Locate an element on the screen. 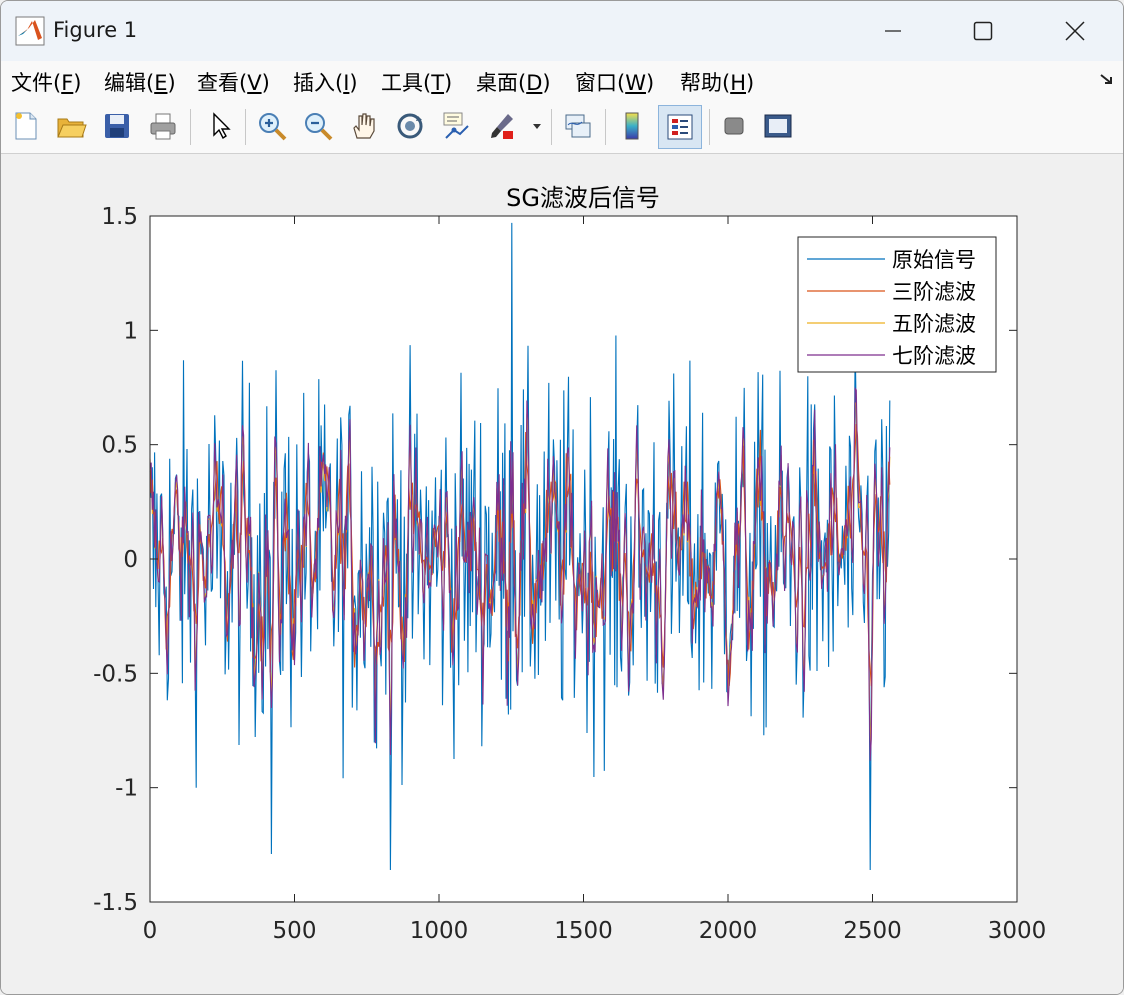 This screenshot has width=1124, height=995. data-cursor-icon is located at coordinates (456, 125).